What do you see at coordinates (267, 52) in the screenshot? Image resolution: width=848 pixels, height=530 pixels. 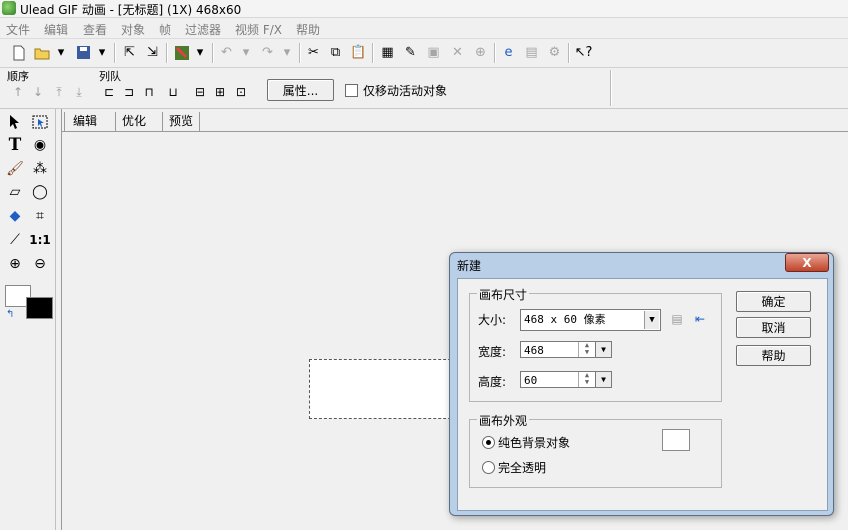 I see `redo-icon: ↷` at bounding box center [267, 52].